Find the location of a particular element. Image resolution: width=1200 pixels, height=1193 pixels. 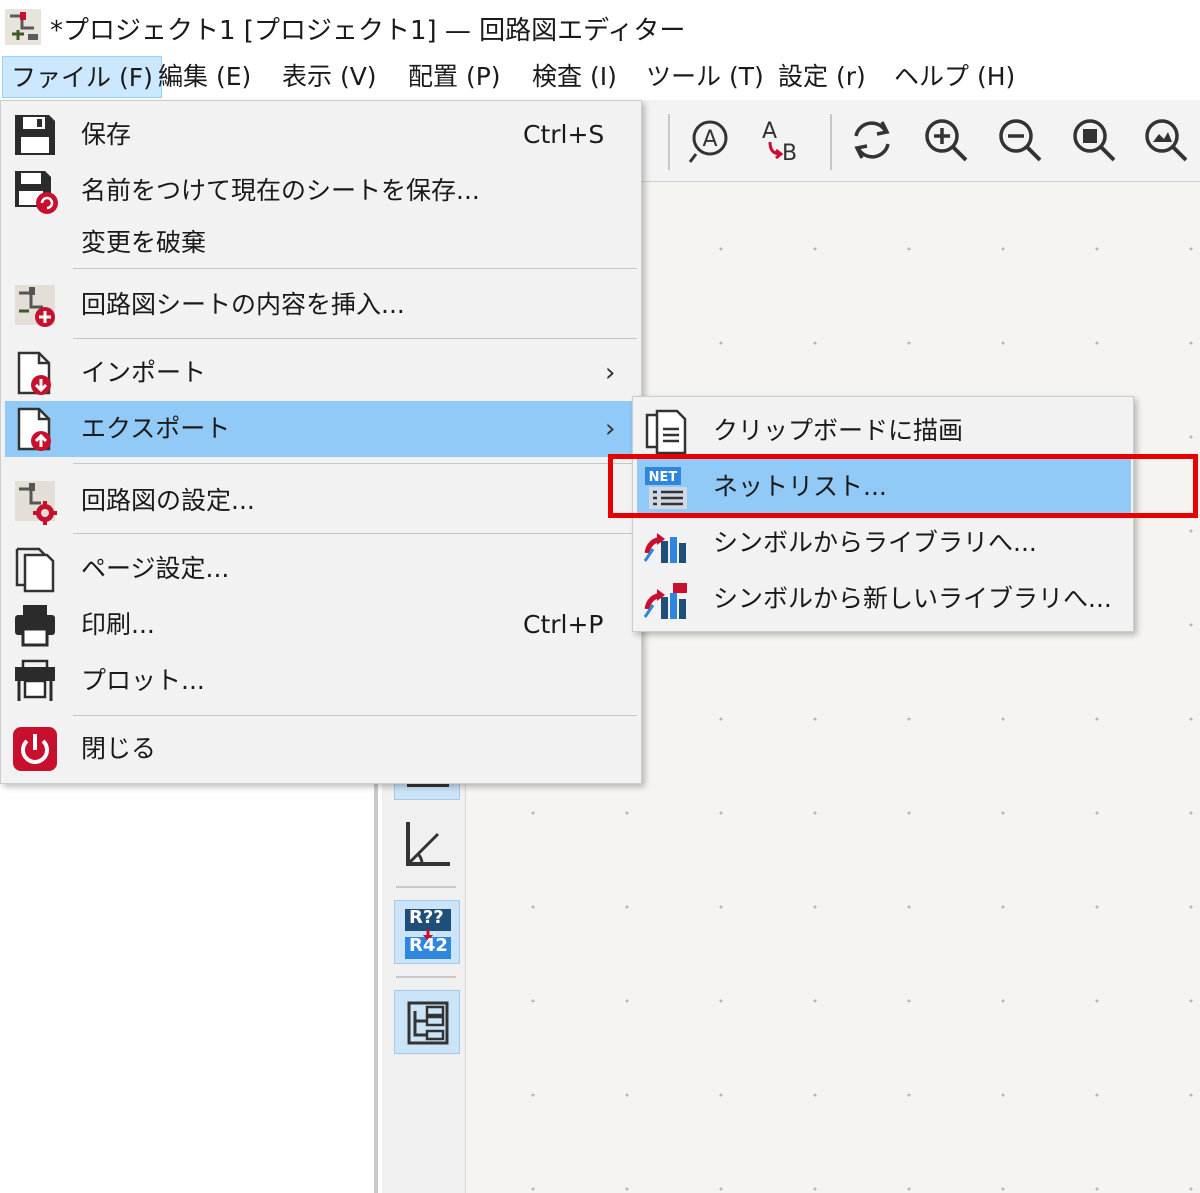

menu-item-label: クリップボードに描画 is located at coordinates (838, 430).